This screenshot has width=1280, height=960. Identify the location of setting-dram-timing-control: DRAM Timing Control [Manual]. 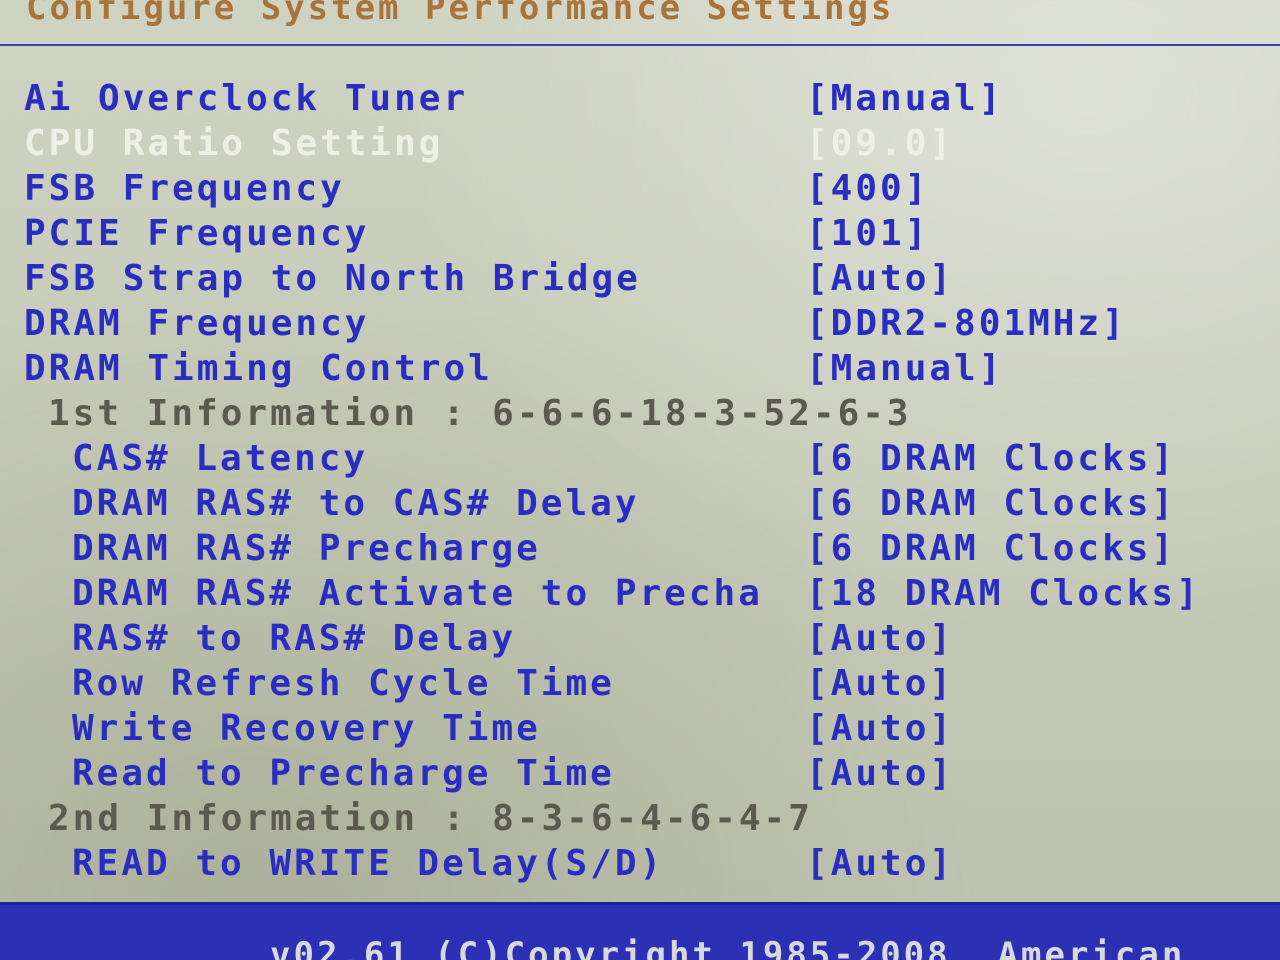
(640, 370).